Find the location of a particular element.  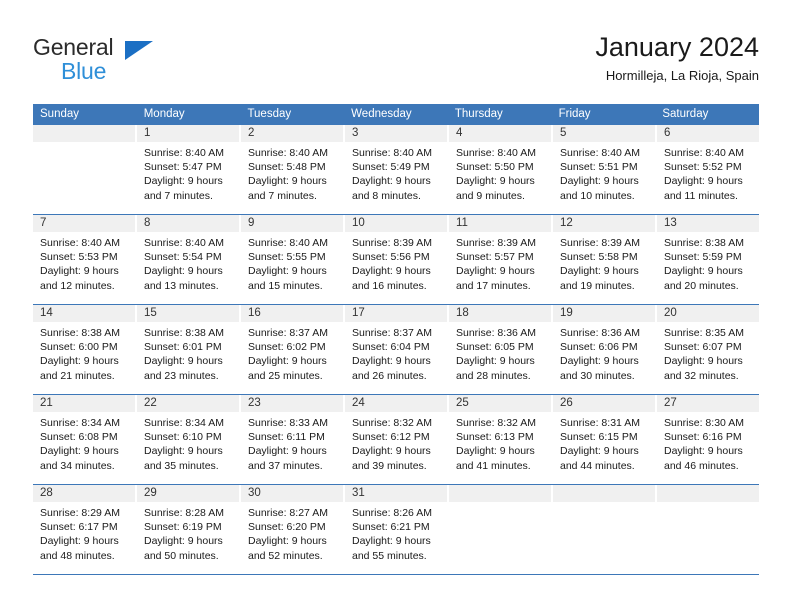

day-number: 9 is located at coordinates (292, 223).